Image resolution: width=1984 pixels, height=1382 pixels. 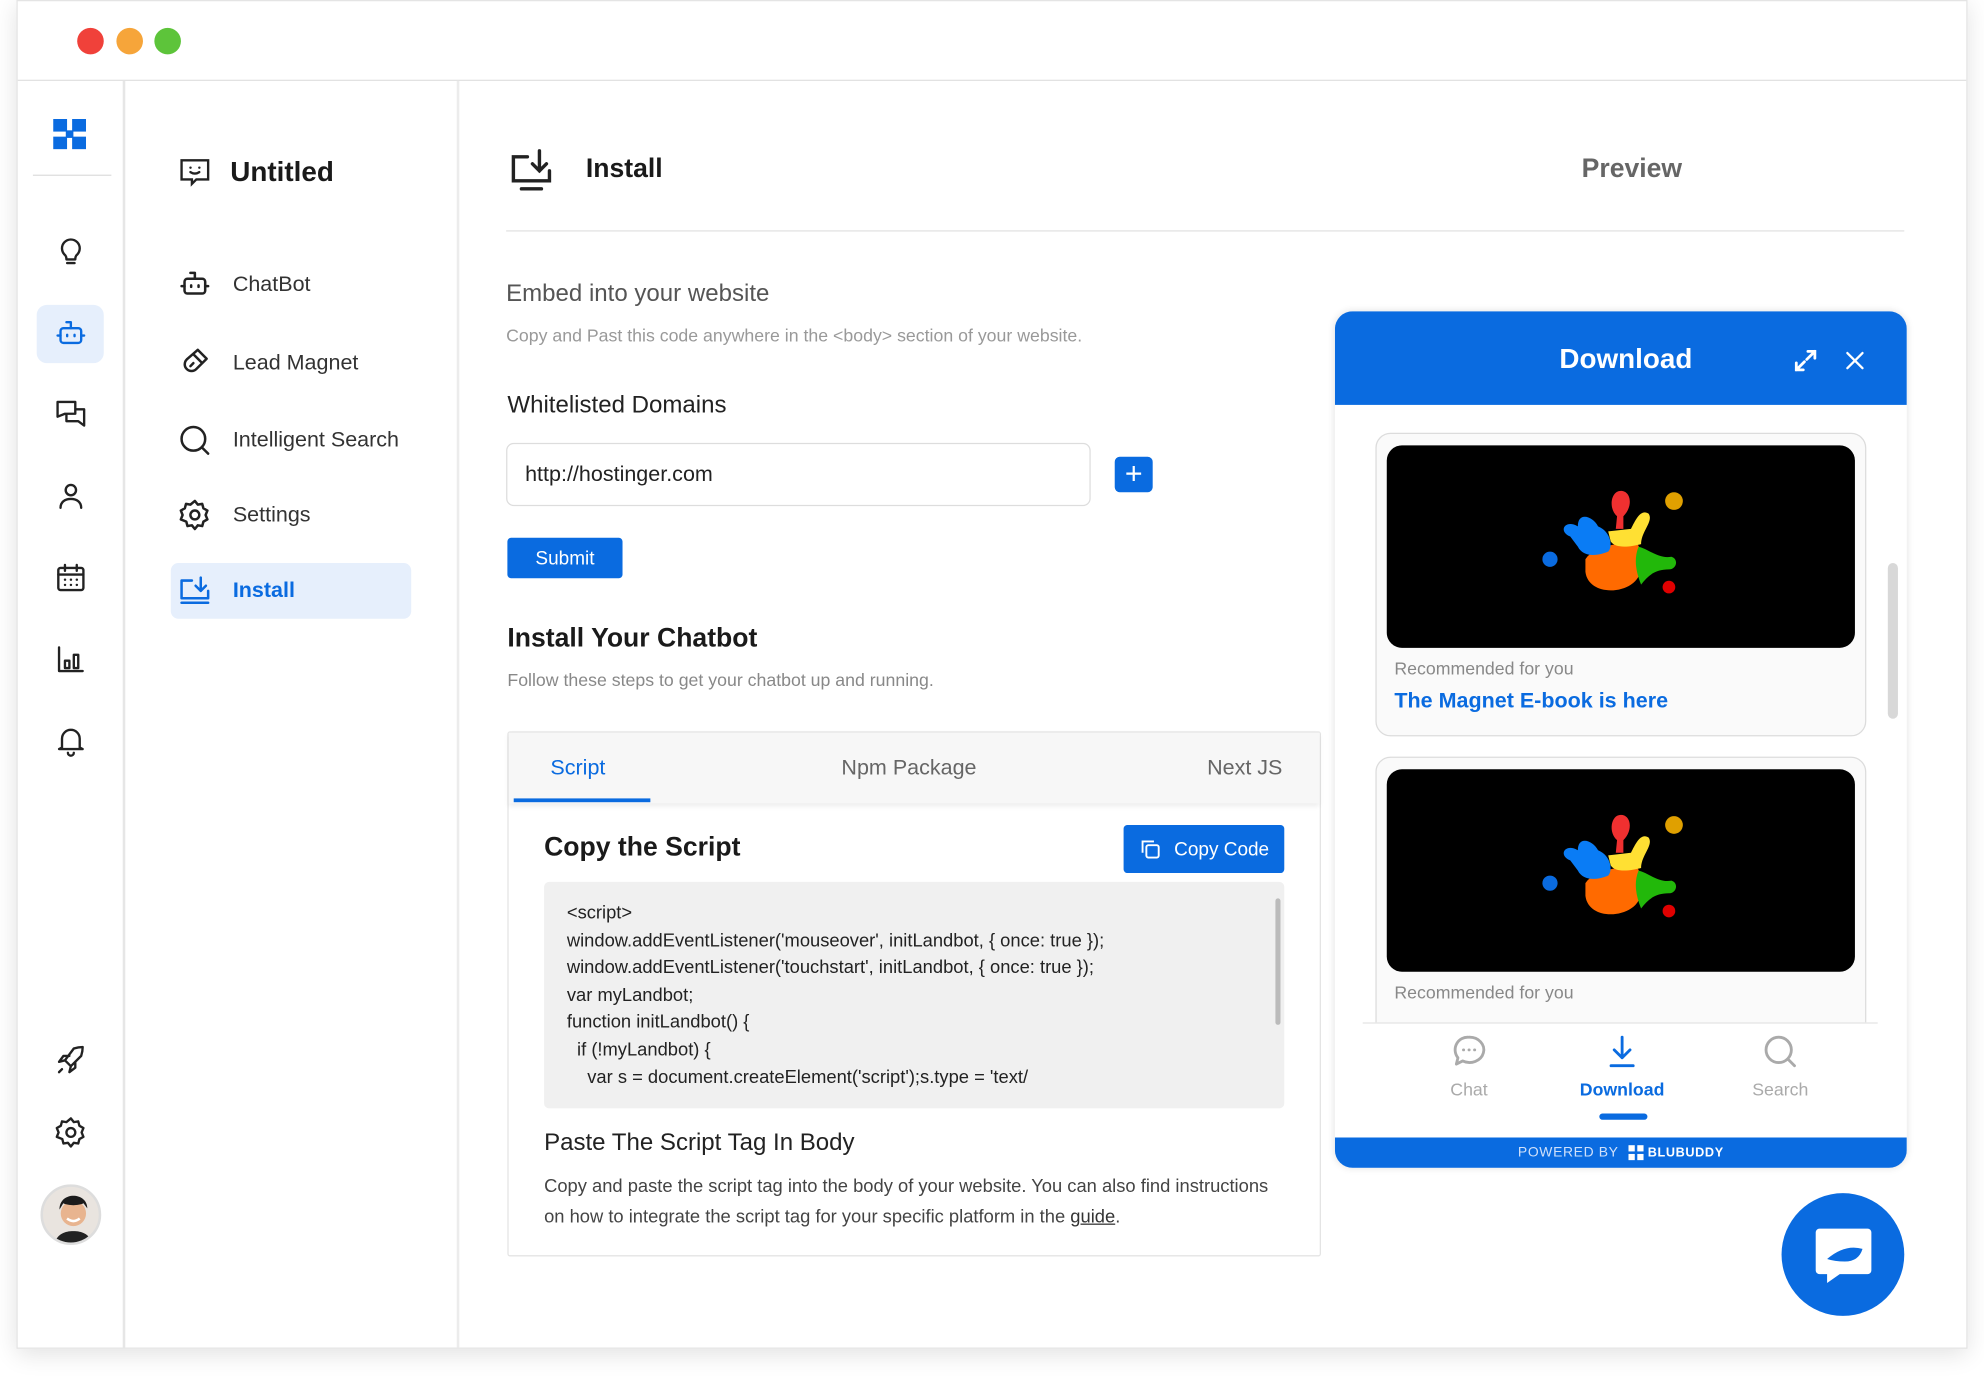 What do you see at coordinates (617, 405) in the screenshot?
I see `whitelist-label: Whitelisted Domains` at bounding box center [617, 405].